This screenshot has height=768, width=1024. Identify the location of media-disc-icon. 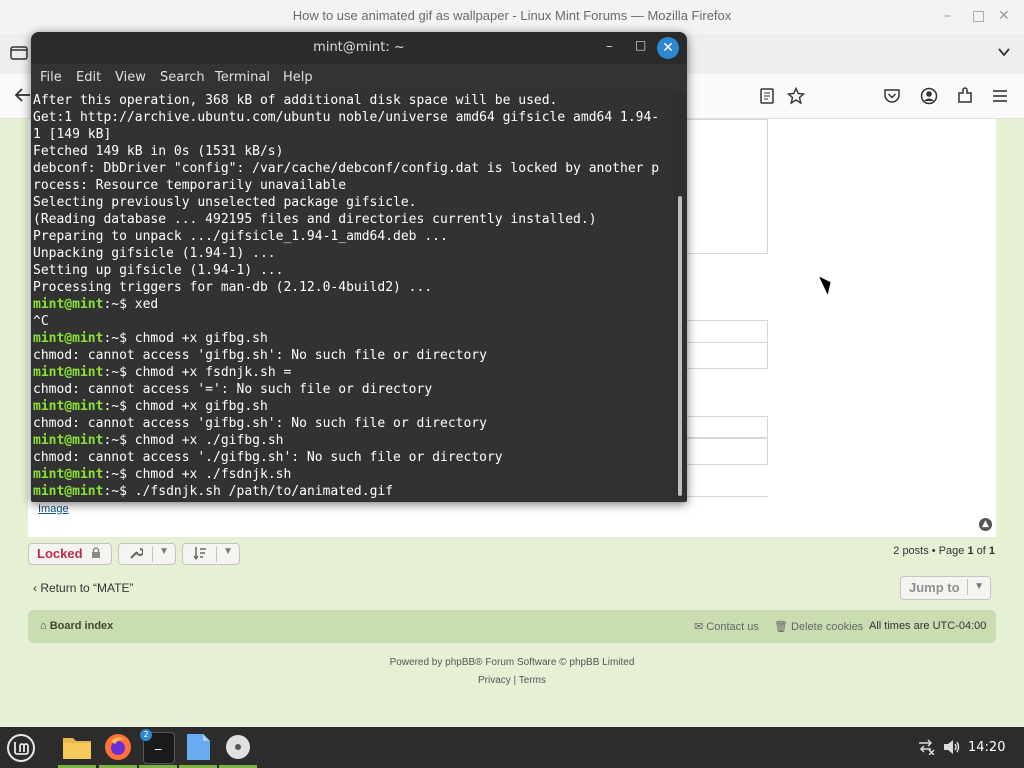
(238, 747).